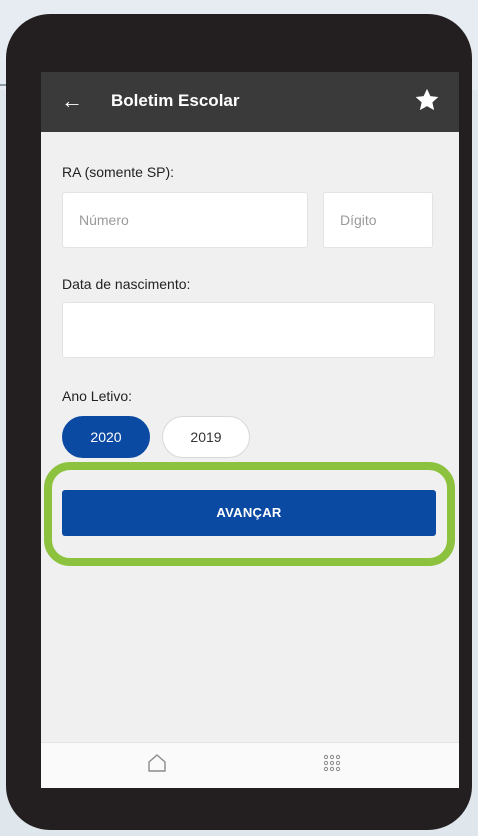 The height and width of the screenshot is (836, 478). I want to click on birthdate-input, so click(248, 330).